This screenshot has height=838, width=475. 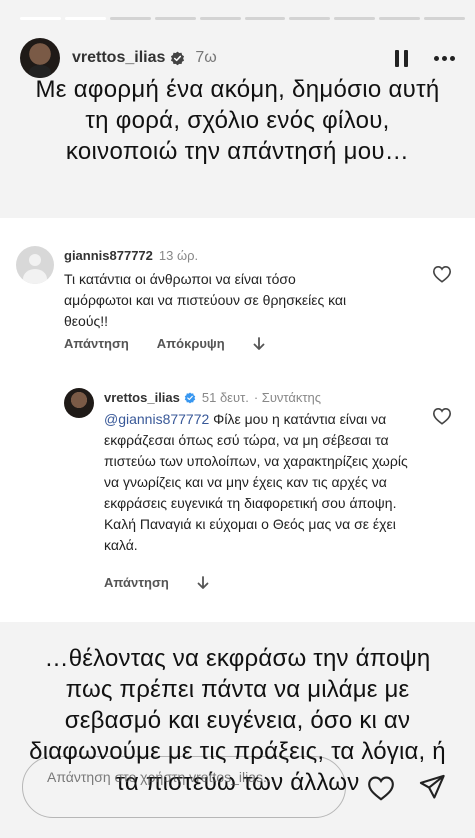 What do you see at coordinates (156, 419) in the screenshot?
I see `comment2-mention: @giannis877772` at bounding box center [156, 419].